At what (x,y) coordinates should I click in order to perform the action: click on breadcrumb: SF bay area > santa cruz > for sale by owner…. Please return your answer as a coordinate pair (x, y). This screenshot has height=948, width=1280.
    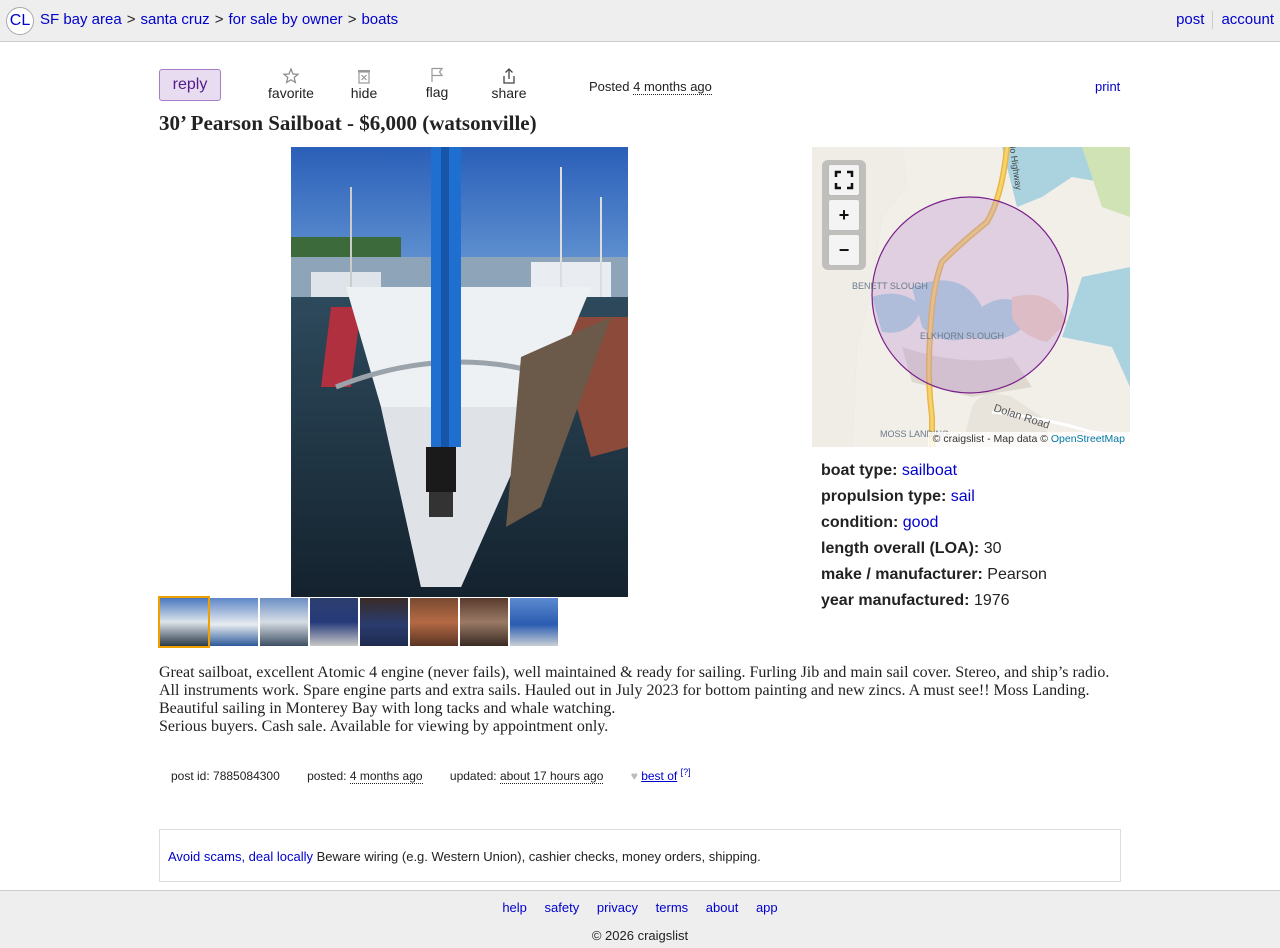
    Looking at the image, I should click on (219, 19).